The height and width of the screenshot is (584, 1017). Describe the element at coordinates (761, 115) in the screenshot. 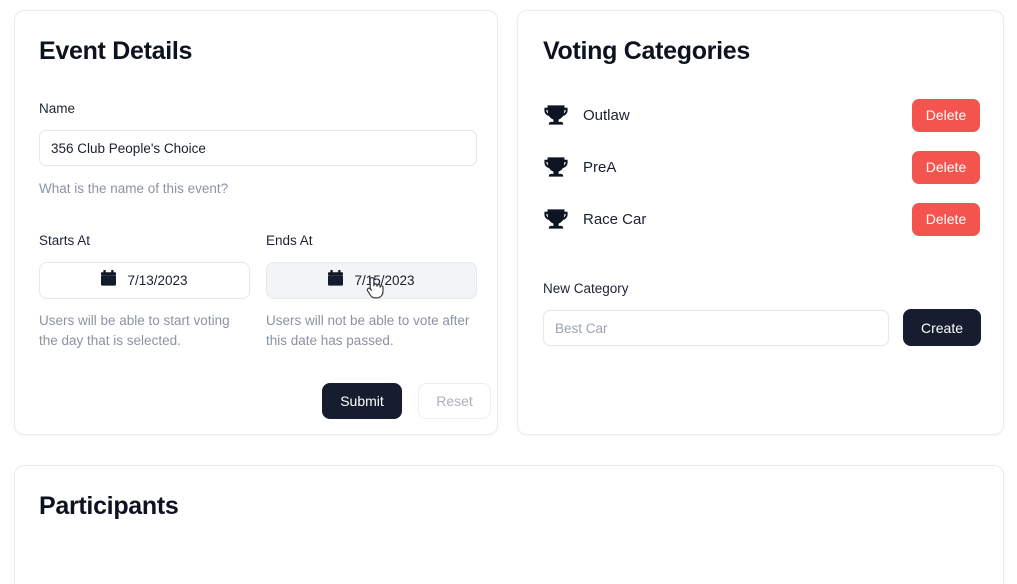

I see `category-row: Outlaw Delete` at that location.